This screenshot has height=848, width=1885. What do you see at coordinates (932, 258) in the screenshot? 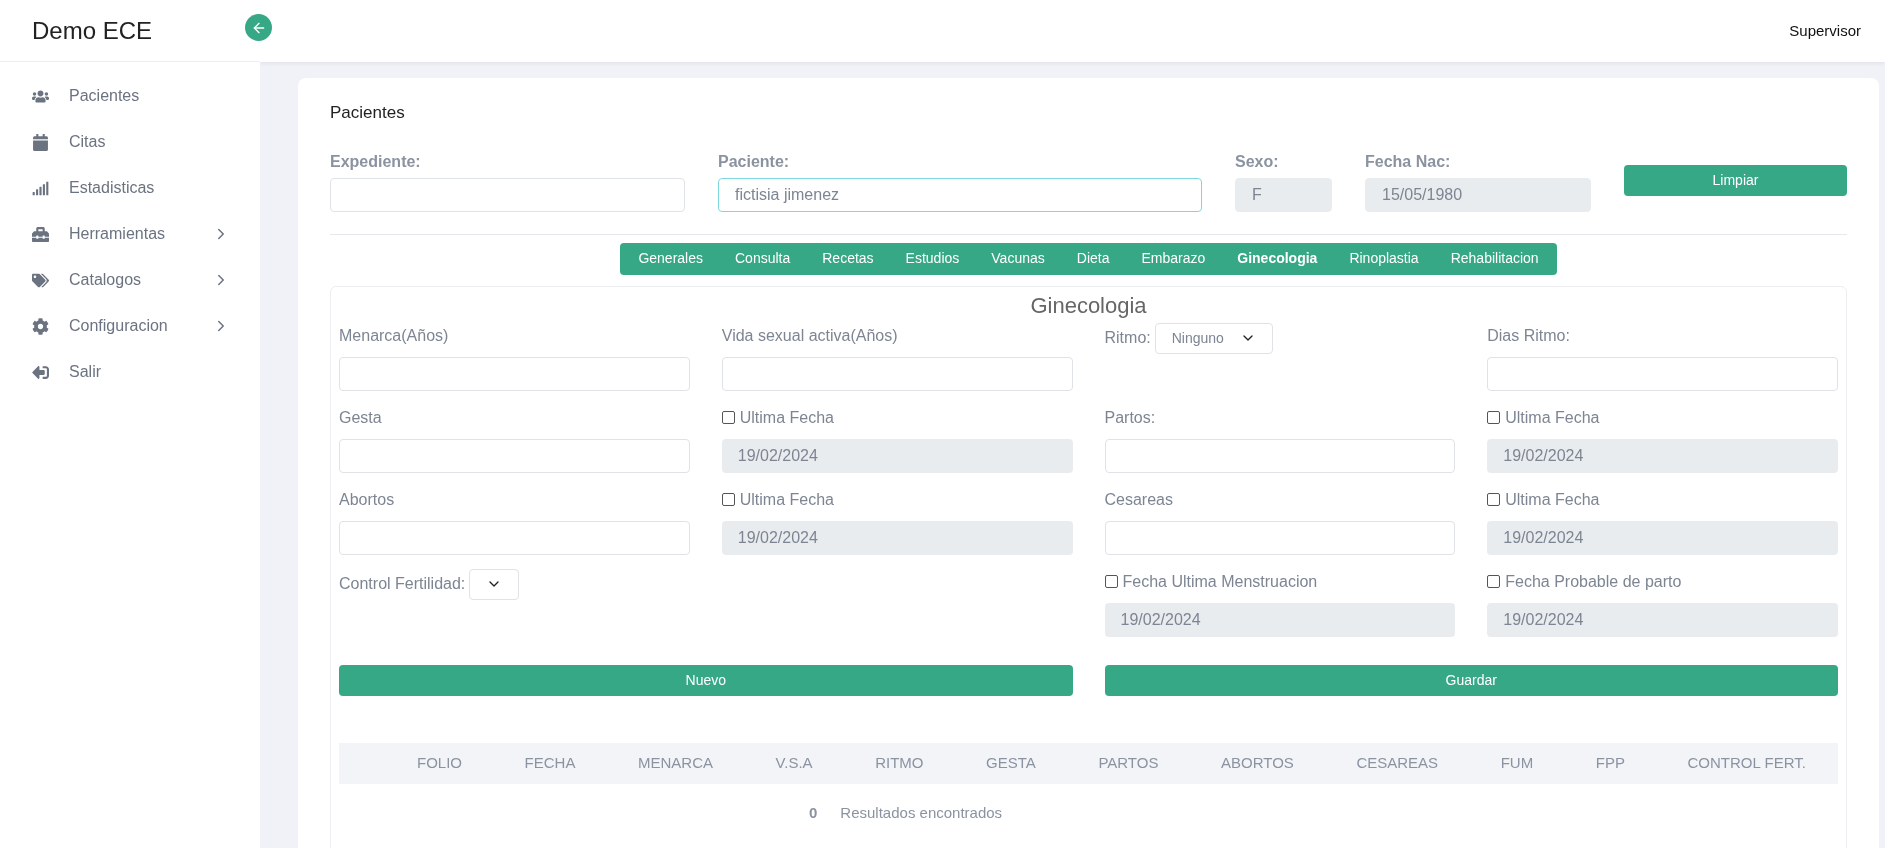
I see `tab: Estudios` at bounding box center [932, 258].